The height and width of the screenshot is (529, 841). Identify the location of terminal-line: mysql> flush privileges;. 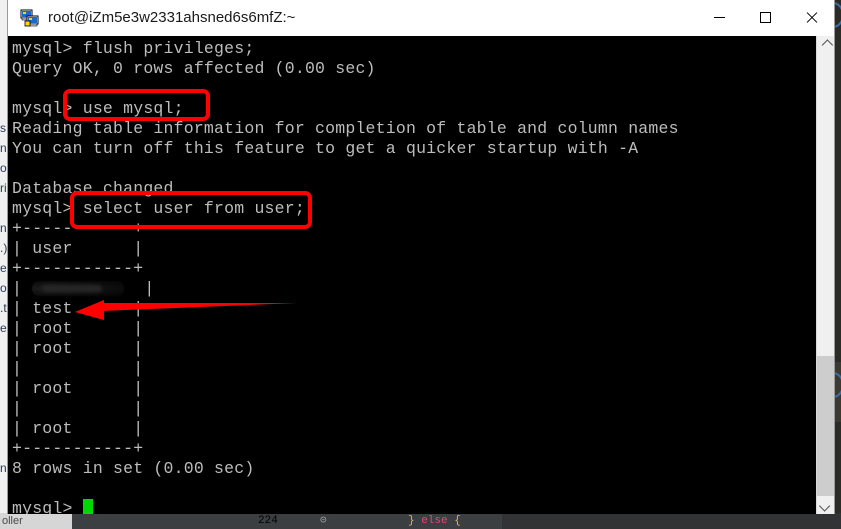
(133, 48).